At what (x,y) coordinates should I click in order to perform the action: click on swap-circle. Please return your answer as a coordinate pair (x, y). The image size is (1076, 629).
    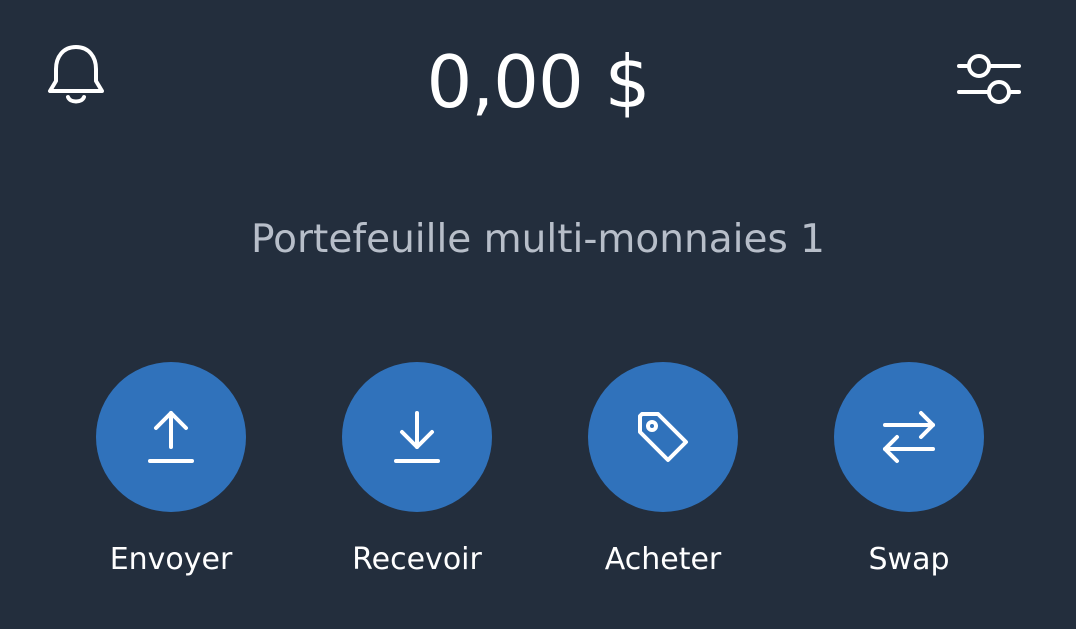
    Looking at the image, I should click on (909, 437).